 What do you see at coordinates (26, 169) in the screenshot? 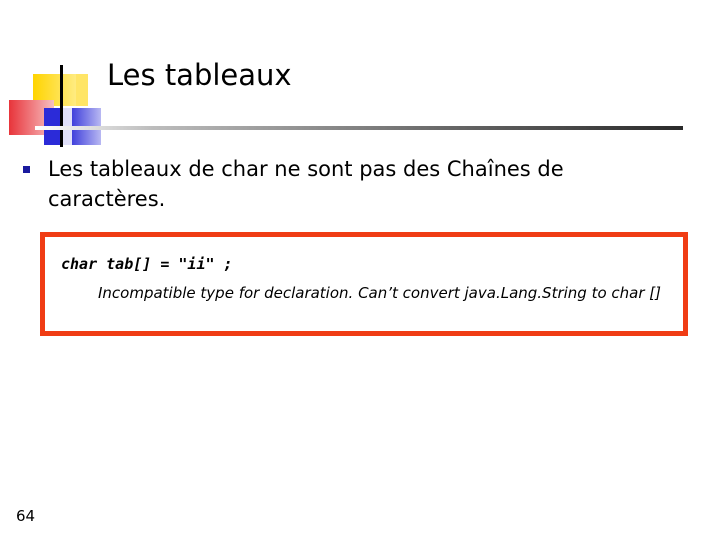
I see `bullet-square-icon` at bounding box center [26, 169].